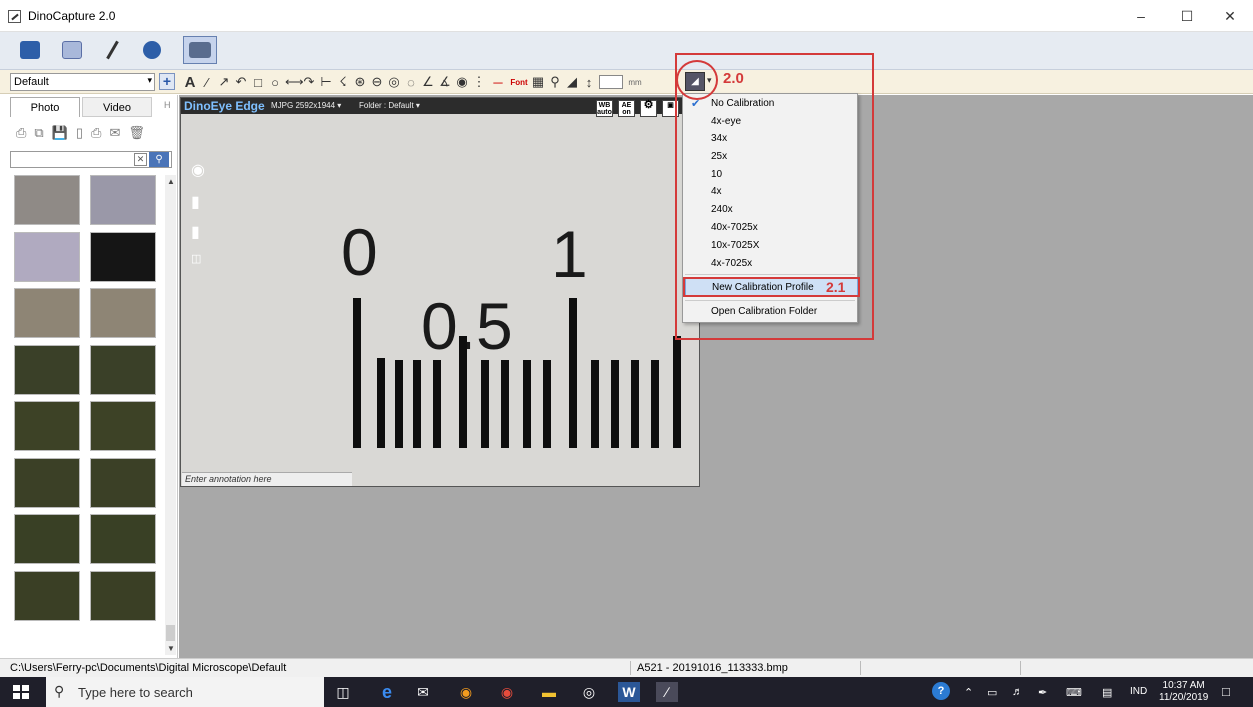  I want to click on chrome-icon: ◉, so click(507, 692).